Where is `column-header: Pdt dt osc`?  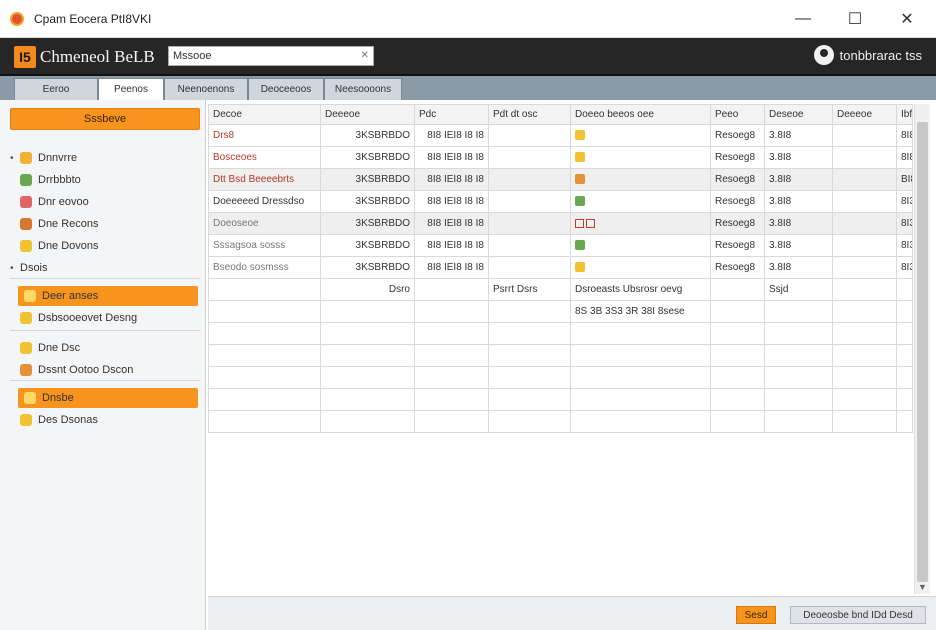 column-header: Pdt dt osc is located at coordinates (529, 114).